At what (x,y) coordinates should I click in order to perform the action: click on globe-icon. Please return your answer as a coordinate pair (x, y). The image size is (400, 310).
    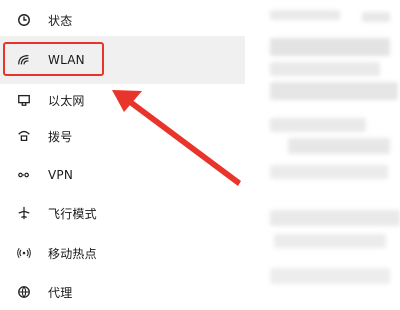
    Looking at the image, I should click on (24, 292).